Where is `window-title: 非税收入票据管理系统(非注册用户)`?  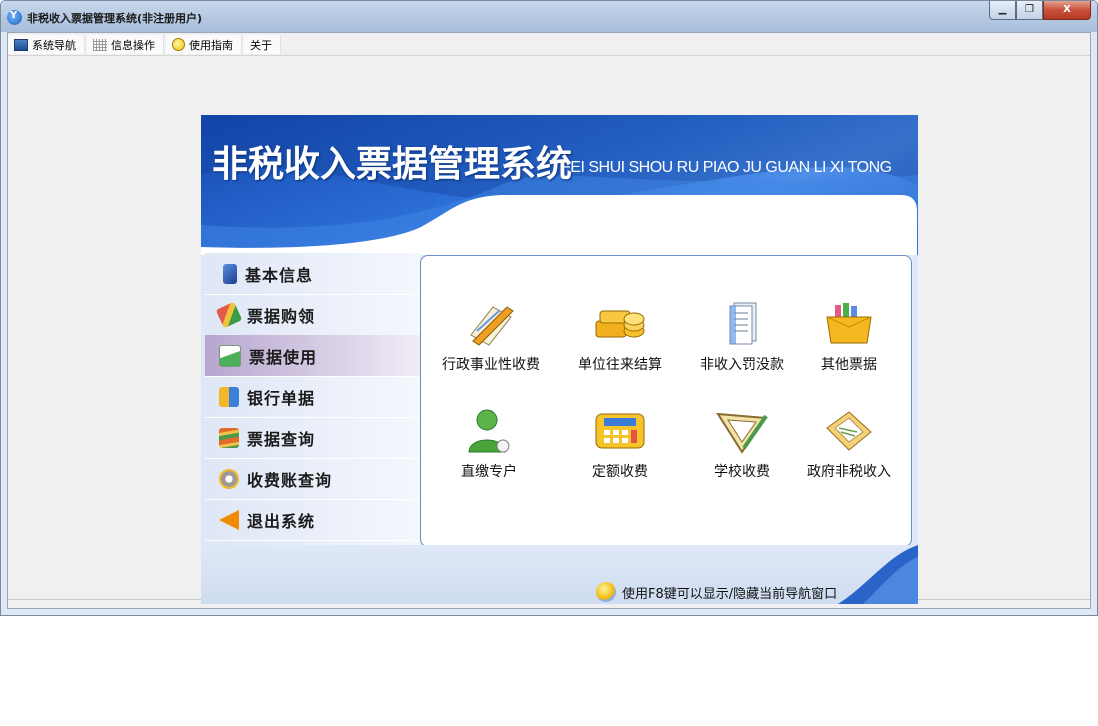
window-title: 非税收入票据管理系统(非注册用户) is located at coordinates (115, 18).